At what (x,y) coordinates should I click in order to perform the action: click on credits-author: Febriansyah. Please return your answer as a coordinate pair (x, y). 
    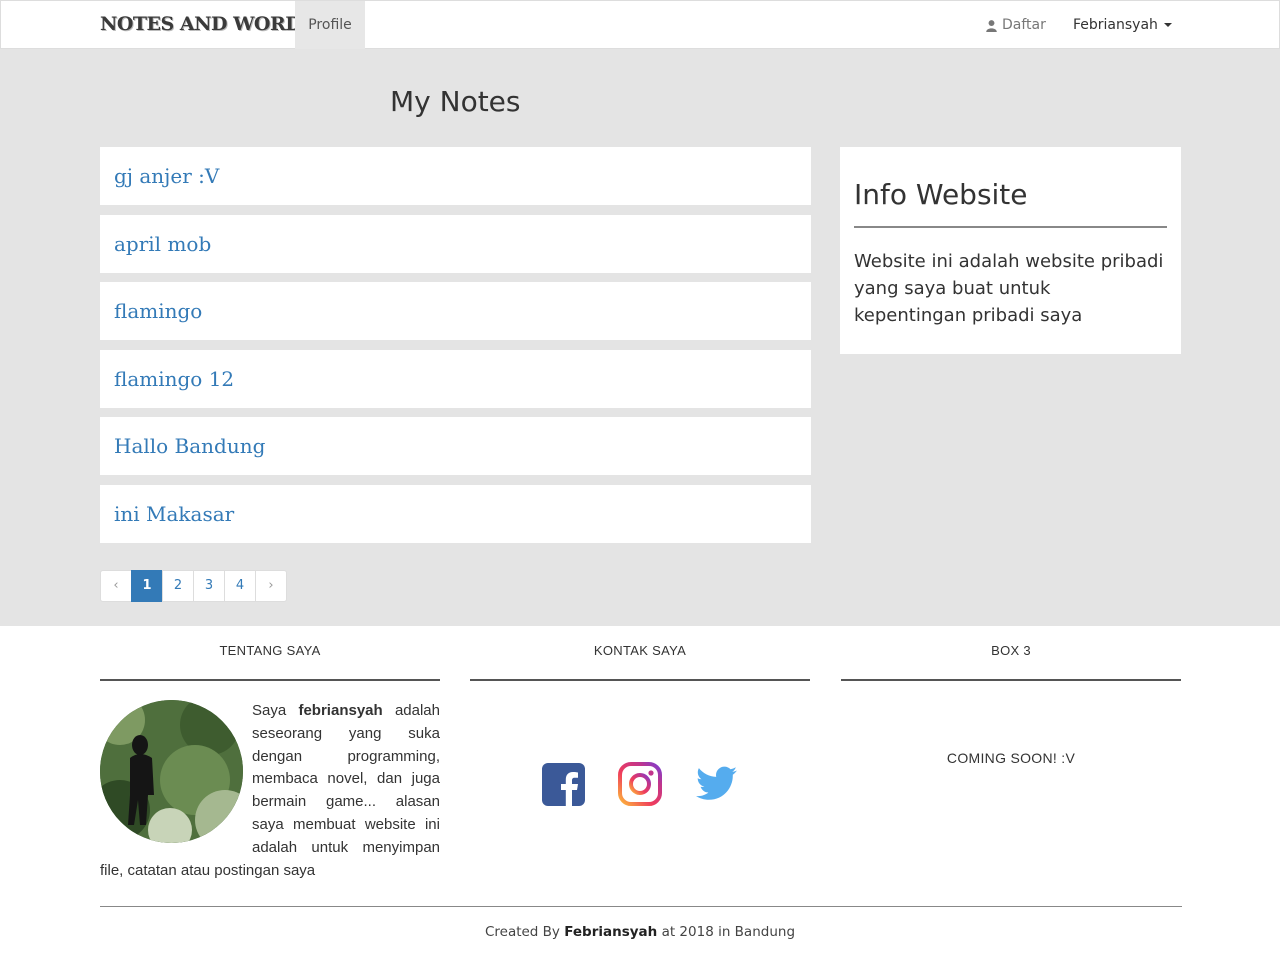
    Looking at the image, I should click on (611, 932).